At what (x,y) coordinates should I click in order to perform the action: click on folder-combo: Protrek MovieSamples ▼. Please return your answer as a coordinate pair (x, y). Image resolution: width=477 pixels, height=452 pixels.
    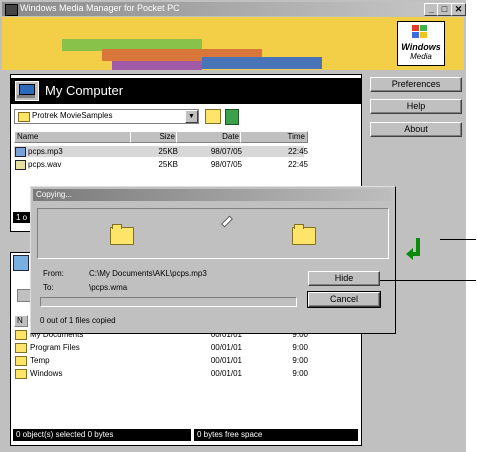
    Looking at the image, I should click on (106, 116).